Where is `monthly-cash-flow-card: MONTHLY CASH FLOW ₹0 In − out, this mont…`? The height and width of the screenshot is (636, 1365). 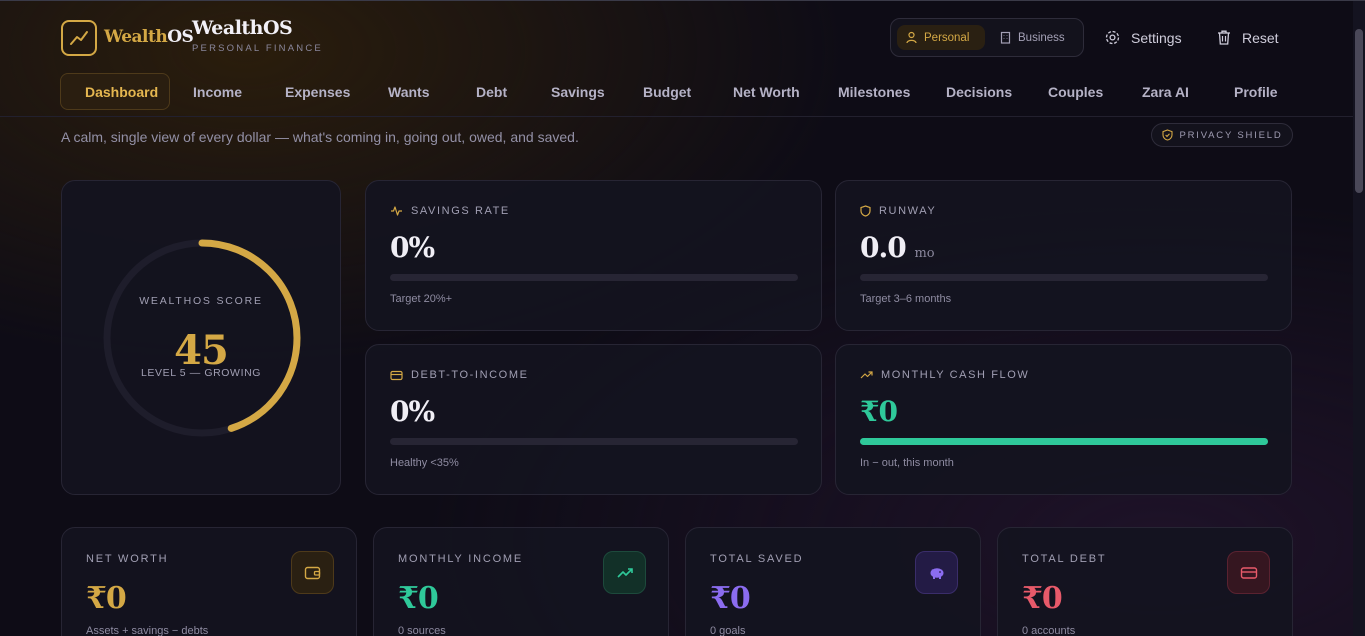 monthly-cash-flow-card: MONTHLY CASH FLOW ₹0 In − out, this mont… is located at coordinates (1063, 419).